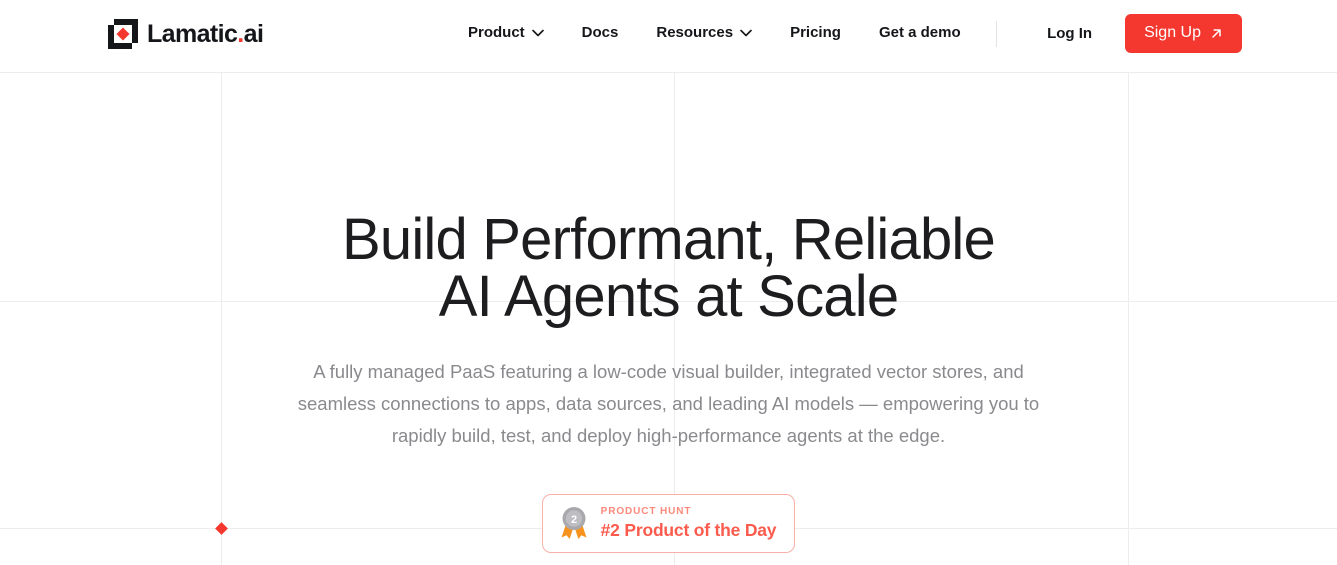  I want to click on nav-item-pricing: Pricing, so click(815, 33).